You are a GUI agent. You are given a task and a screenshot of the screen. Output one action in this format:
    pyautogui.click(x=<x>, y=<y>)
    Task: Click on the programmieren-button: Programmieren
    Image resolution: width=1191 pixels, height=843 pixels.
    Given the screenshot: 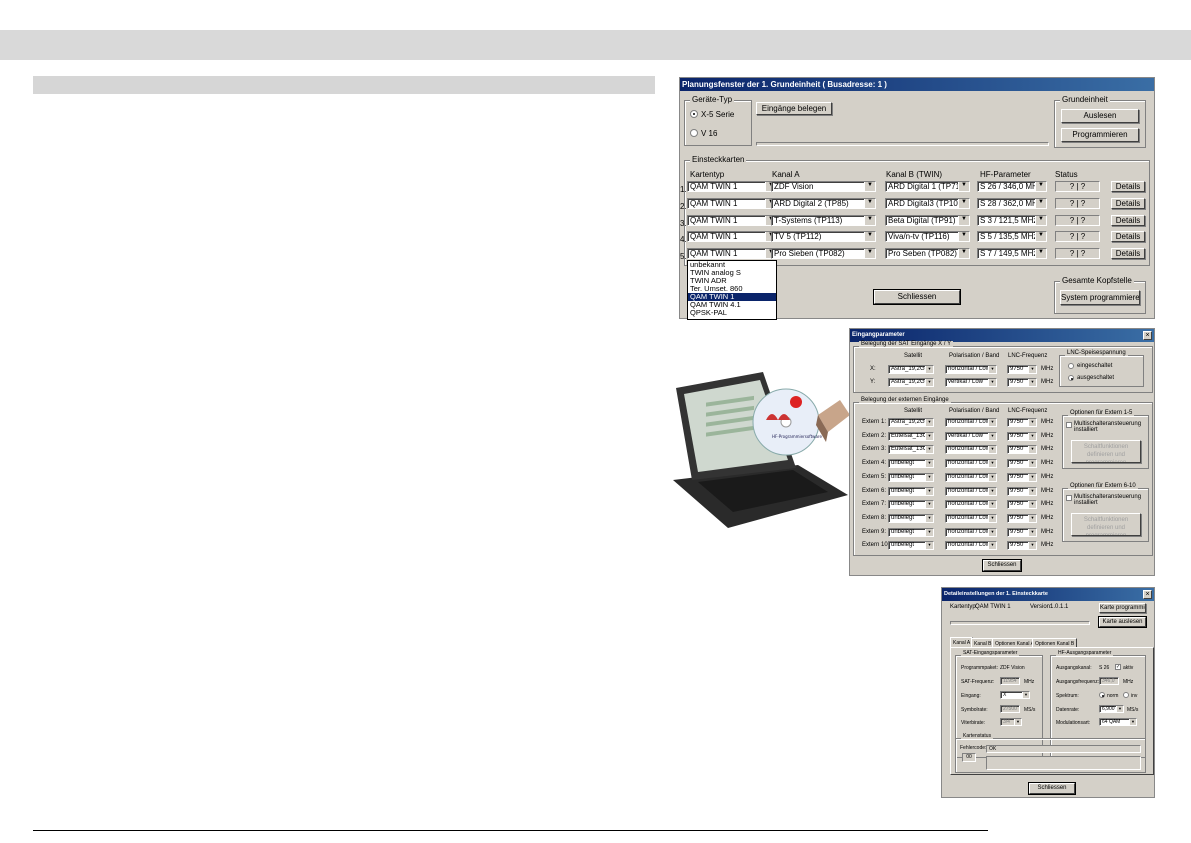 What is the action you would take?
    pyautogui.click(x=1100, y=135)
    